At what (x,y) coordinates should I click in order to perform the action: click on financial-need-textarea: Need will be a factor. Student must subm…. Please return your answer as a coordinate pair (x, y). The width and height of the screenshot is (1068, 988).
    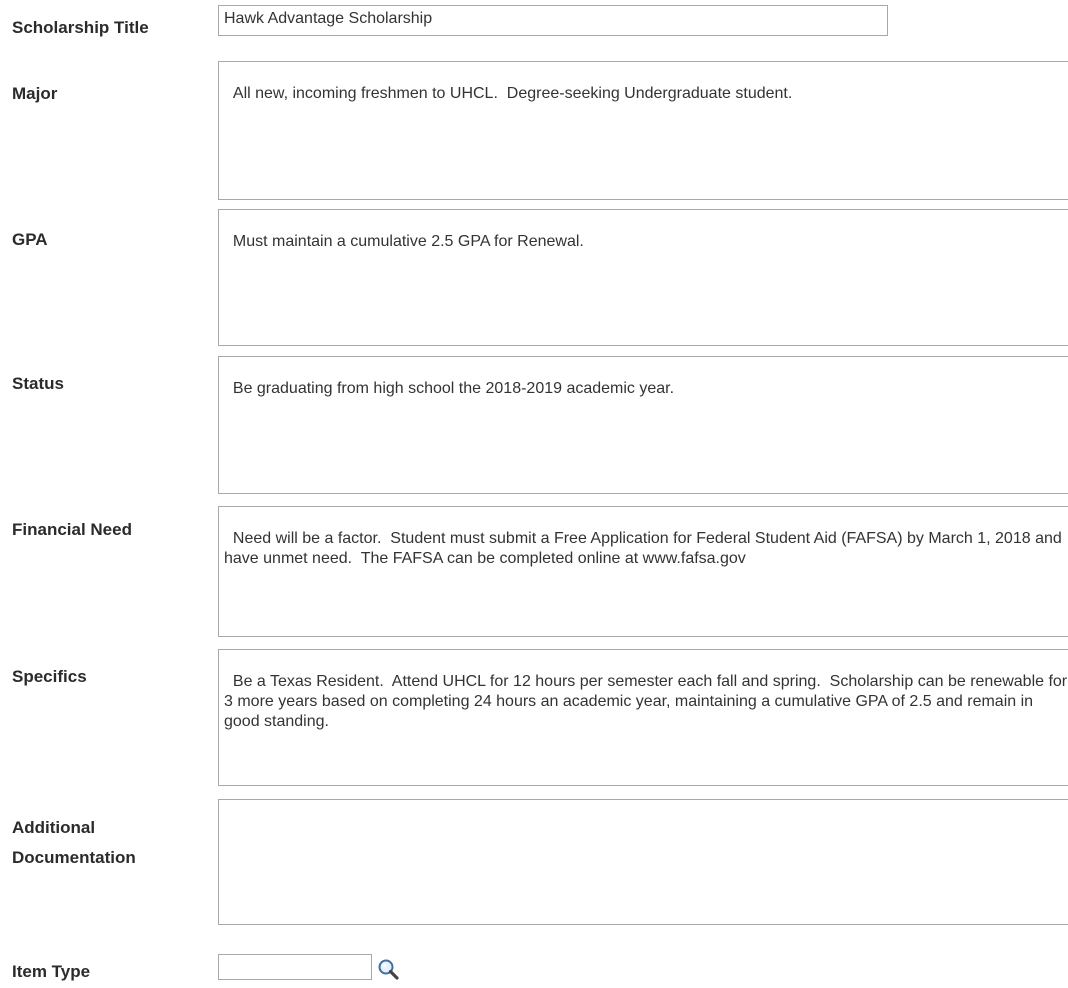
    Looking at the image, I should click on (643, 571).